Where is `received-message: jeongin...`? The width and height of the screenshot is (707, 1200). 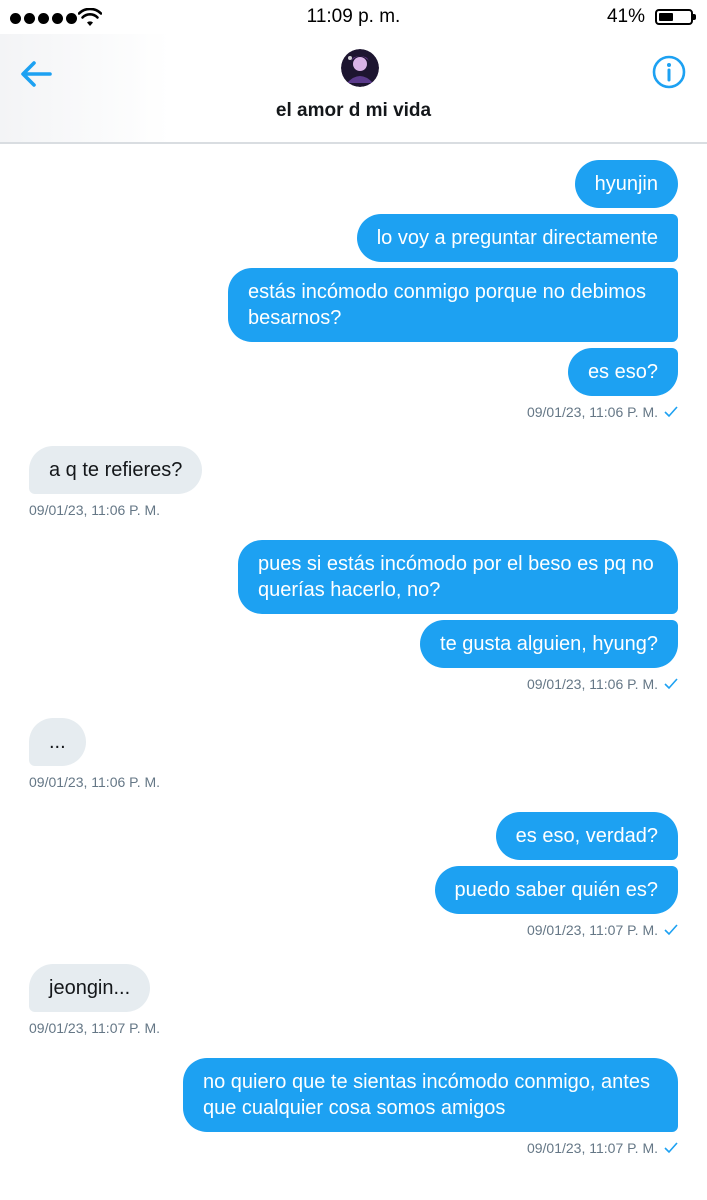
received-message: jeongin... is located at coordinates (90, 988).